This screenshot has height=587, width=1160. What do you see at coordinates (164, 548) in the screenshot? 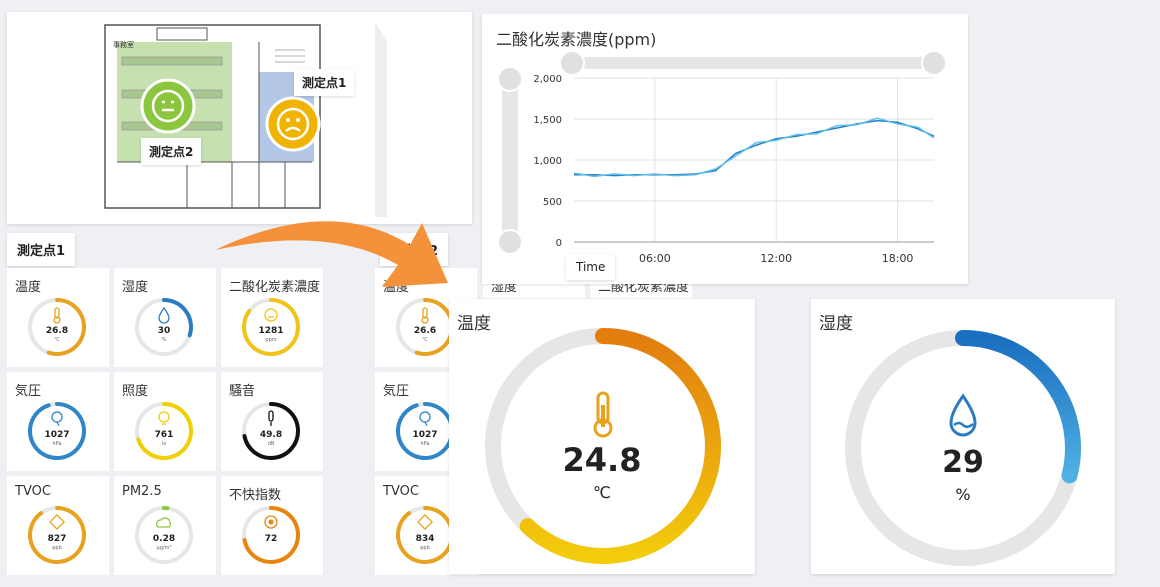
I see `tile-unit: μg/m³` at bounding box center [164, 548].